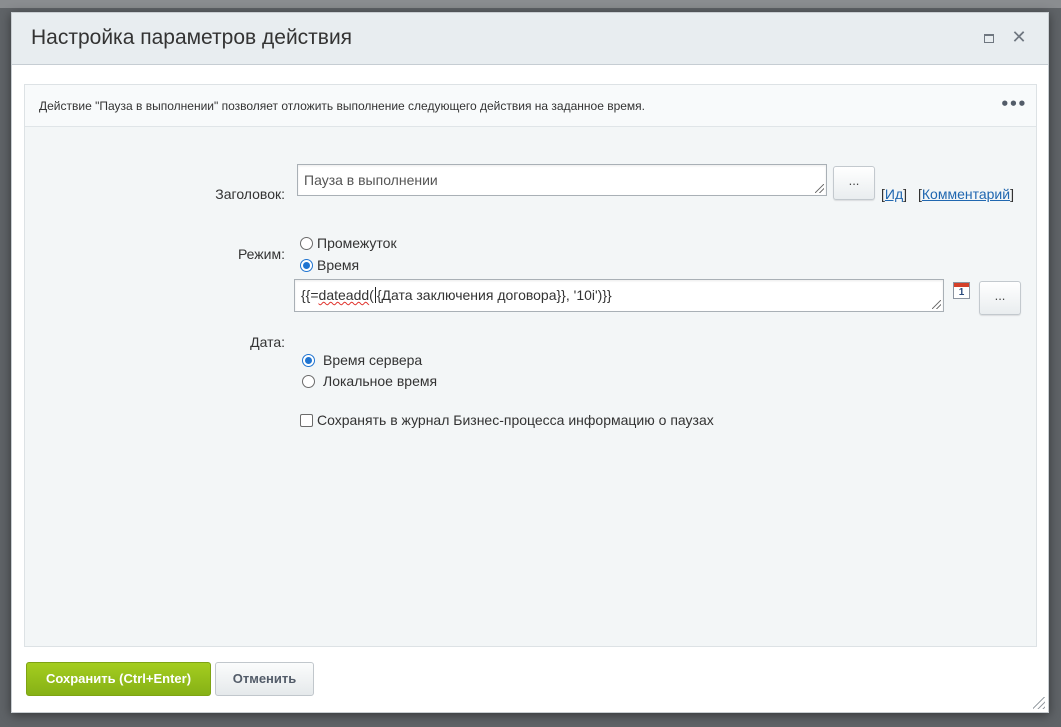 The image size is (1061, 727). Describe the element at coordinates (371, 295) in the screenshot. I see `date-input-paren: (` at that location.